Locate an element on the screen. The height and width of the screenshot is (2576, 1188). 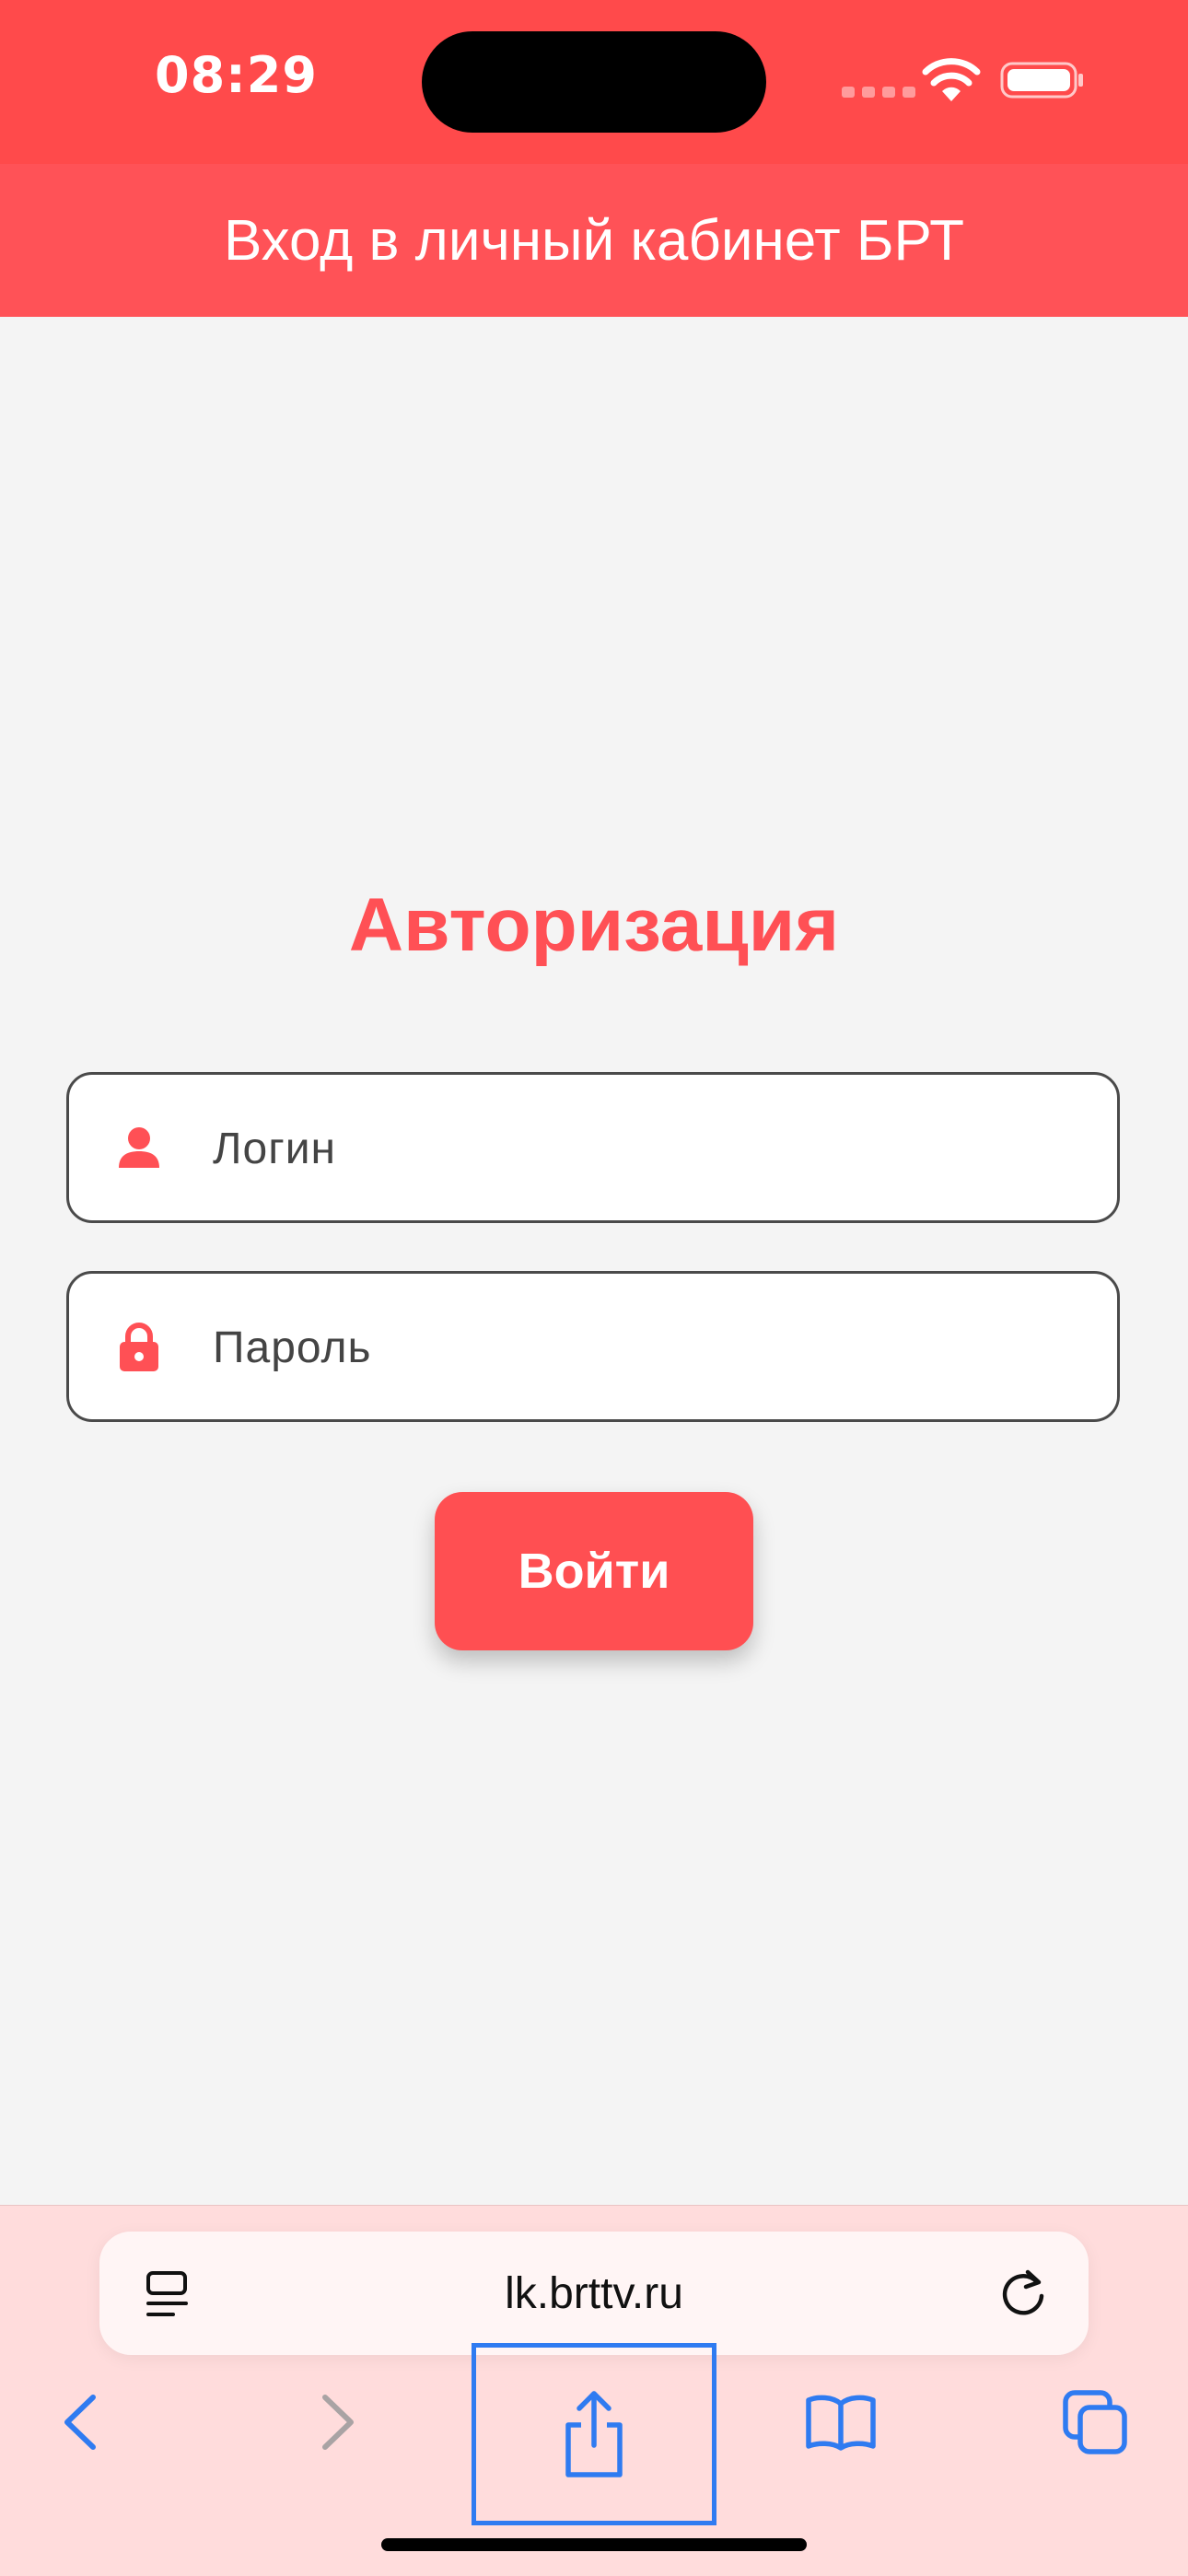
forward-button is located at coordinates (338, 2422).